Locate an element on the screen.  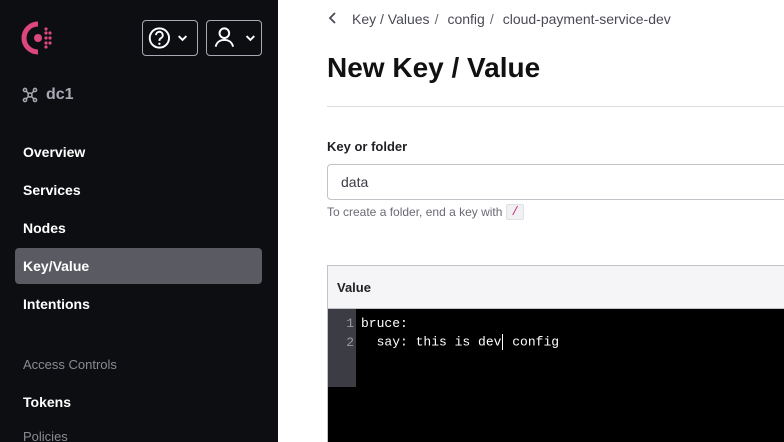
sidebar-item-intentions: Intentions is located at coordinates (138, 304).